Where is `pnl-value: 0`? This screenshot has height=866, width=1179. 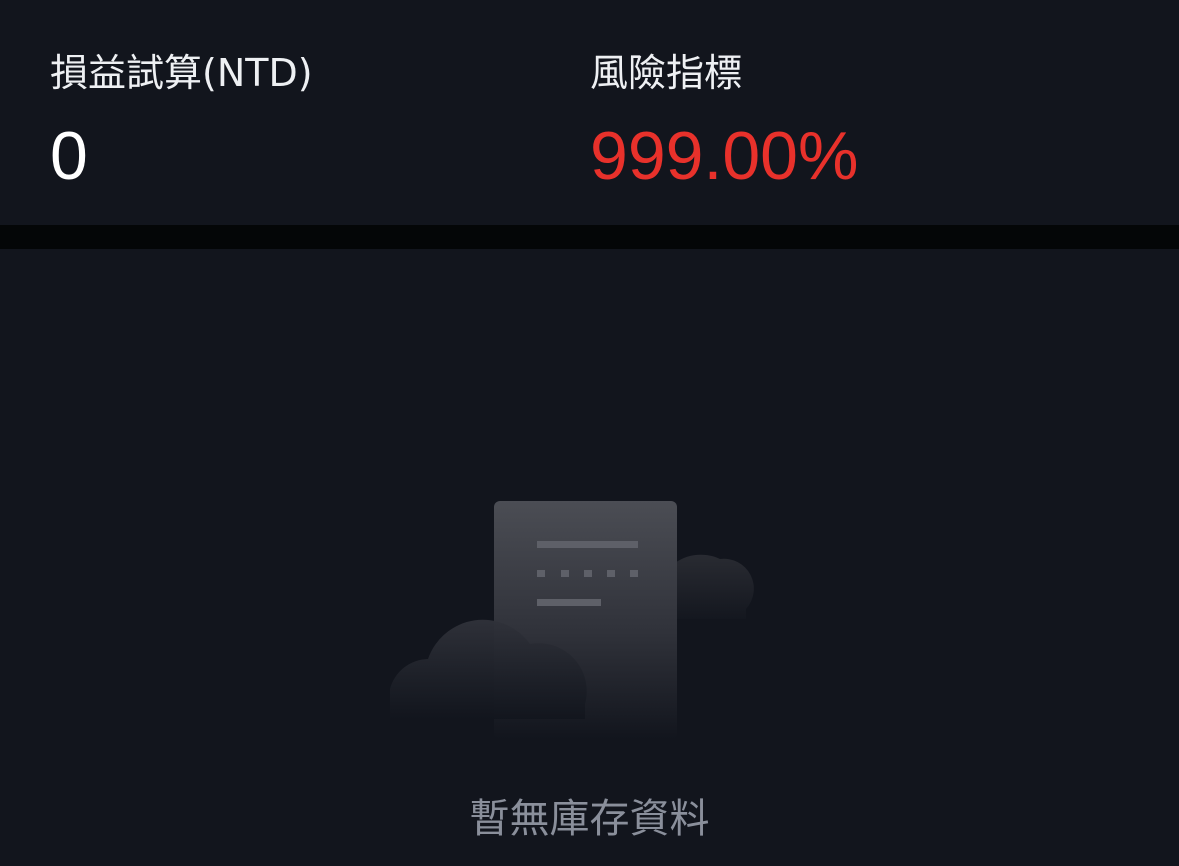
pnl-value: 0 is located at coordinates (69, 156).